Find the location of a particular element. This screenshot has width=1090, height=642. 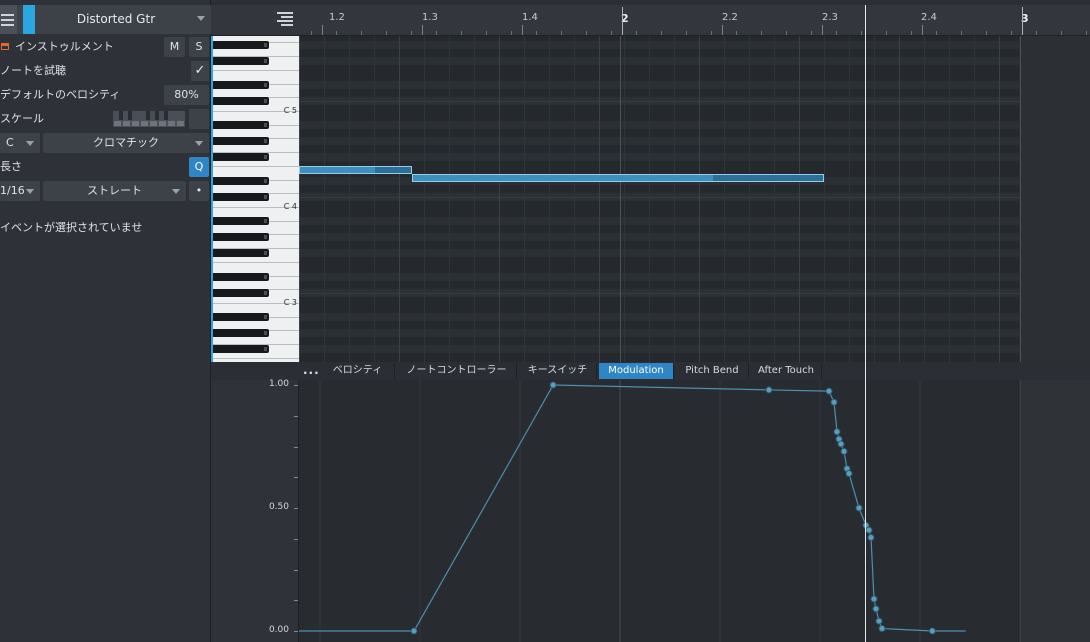

dotted-button: • is located at coordinates (199, 191).